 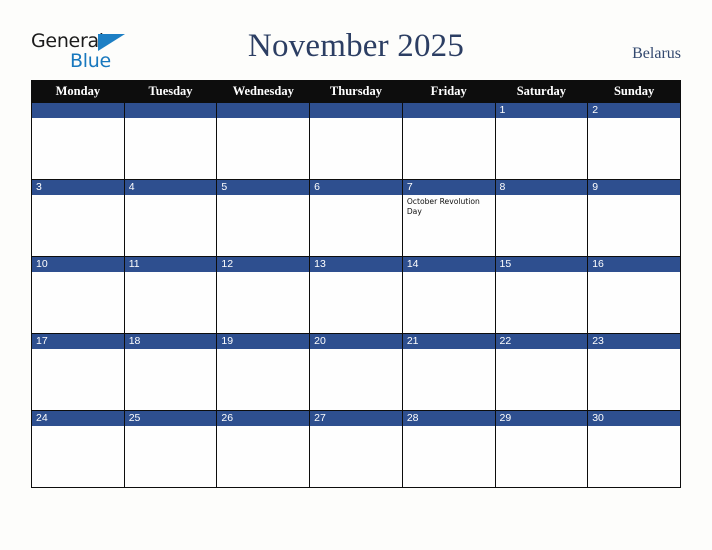 What do you see at coordinates (634, 372) in the screenshot?
I see `calendar-day-cell: 23` at bounding box center [634, 372].